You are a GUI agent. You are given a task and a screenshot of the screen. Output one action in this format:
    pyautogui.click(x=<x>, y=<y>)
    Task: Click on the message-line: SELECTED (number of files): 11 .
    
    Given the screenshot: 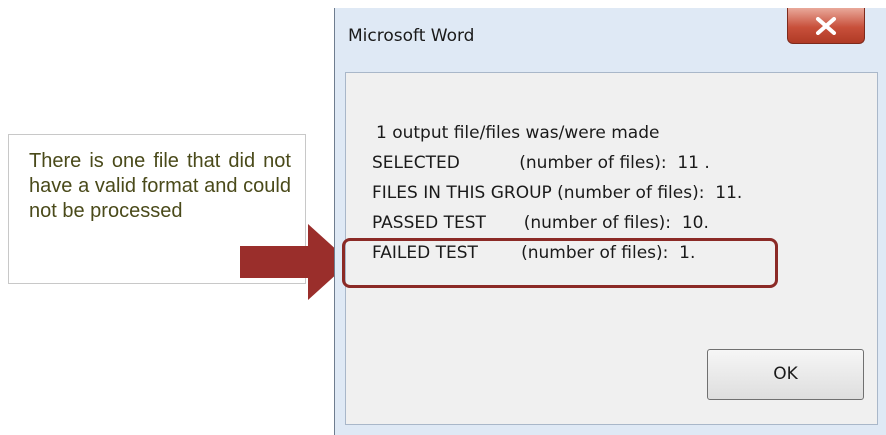 What is the action you would take?
    pyautogui.click(x=541, y=163)
    